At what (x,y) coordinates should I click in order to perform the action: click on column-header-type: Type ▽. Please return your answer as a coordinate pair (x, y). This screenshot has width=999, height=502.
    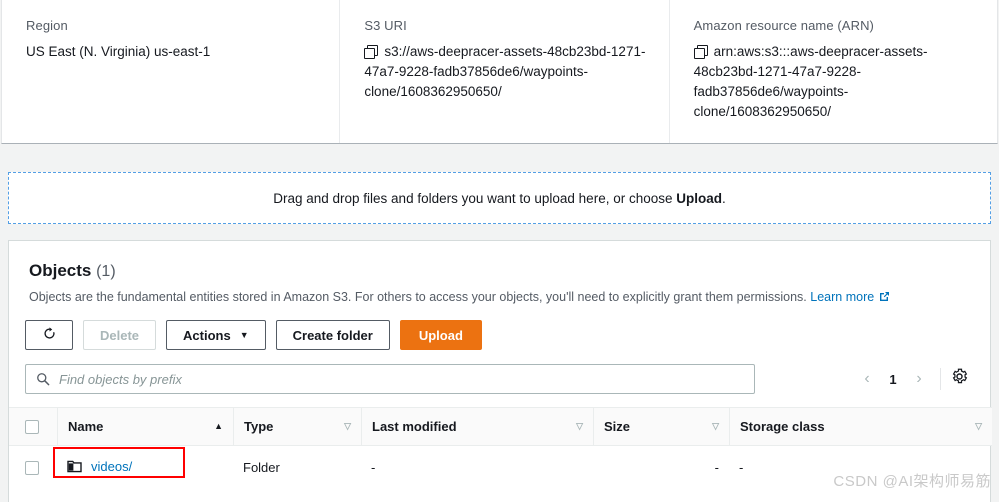
    Looking at the image, I should click on (297, 427).